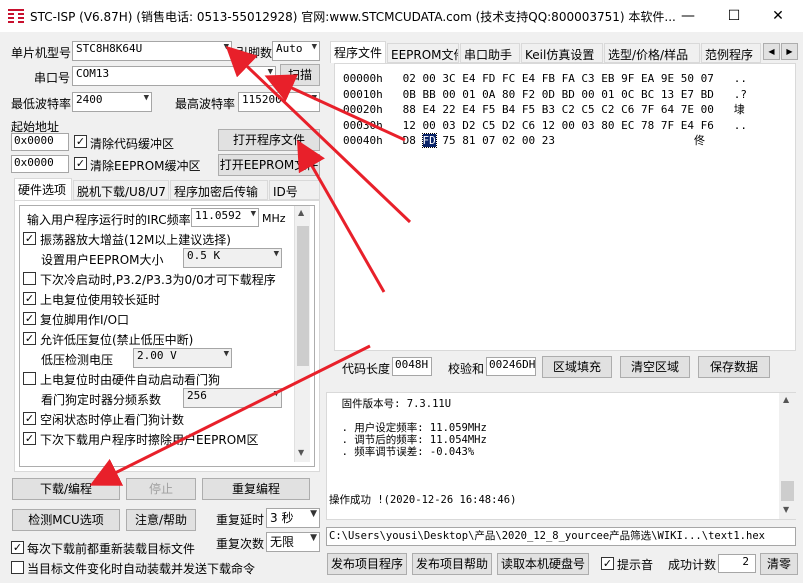  Describe the element at coordinates (543, 564) in the screenshot. I see `read-disk-id-button: 读取本机硬盘号` at that location.